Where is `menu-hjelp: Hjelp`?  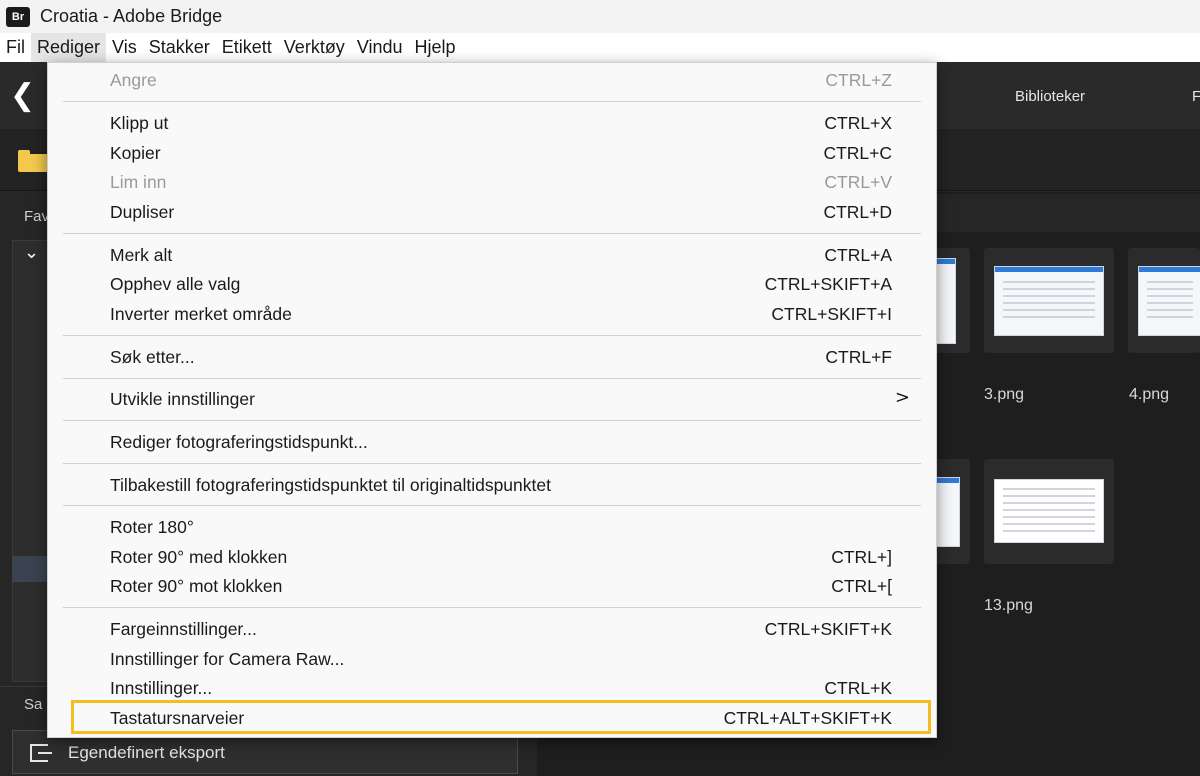 menu-hjelp: Hjelp is located at coordinates (435, 47).